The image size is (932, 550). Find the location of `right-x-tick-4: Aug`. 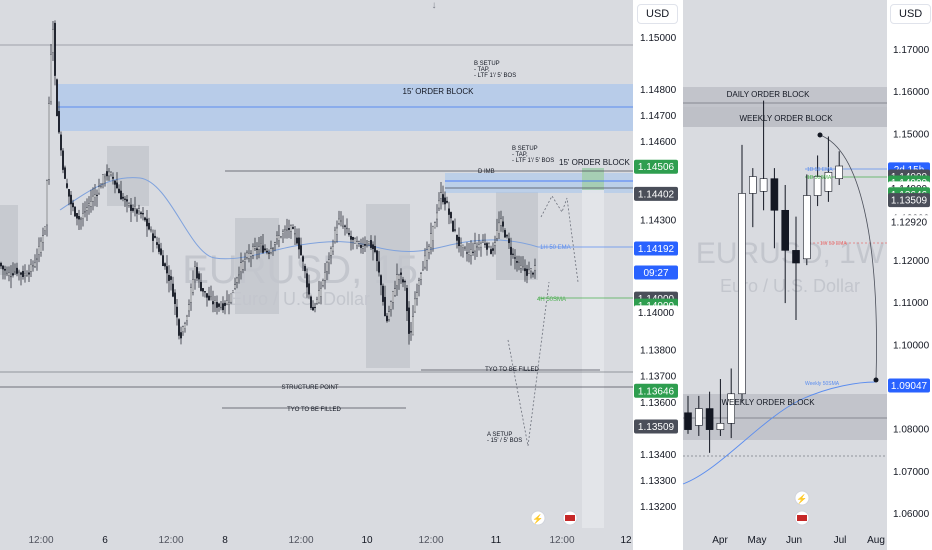

right-x-tick-4: Aug is located at coordinates (876, 540).